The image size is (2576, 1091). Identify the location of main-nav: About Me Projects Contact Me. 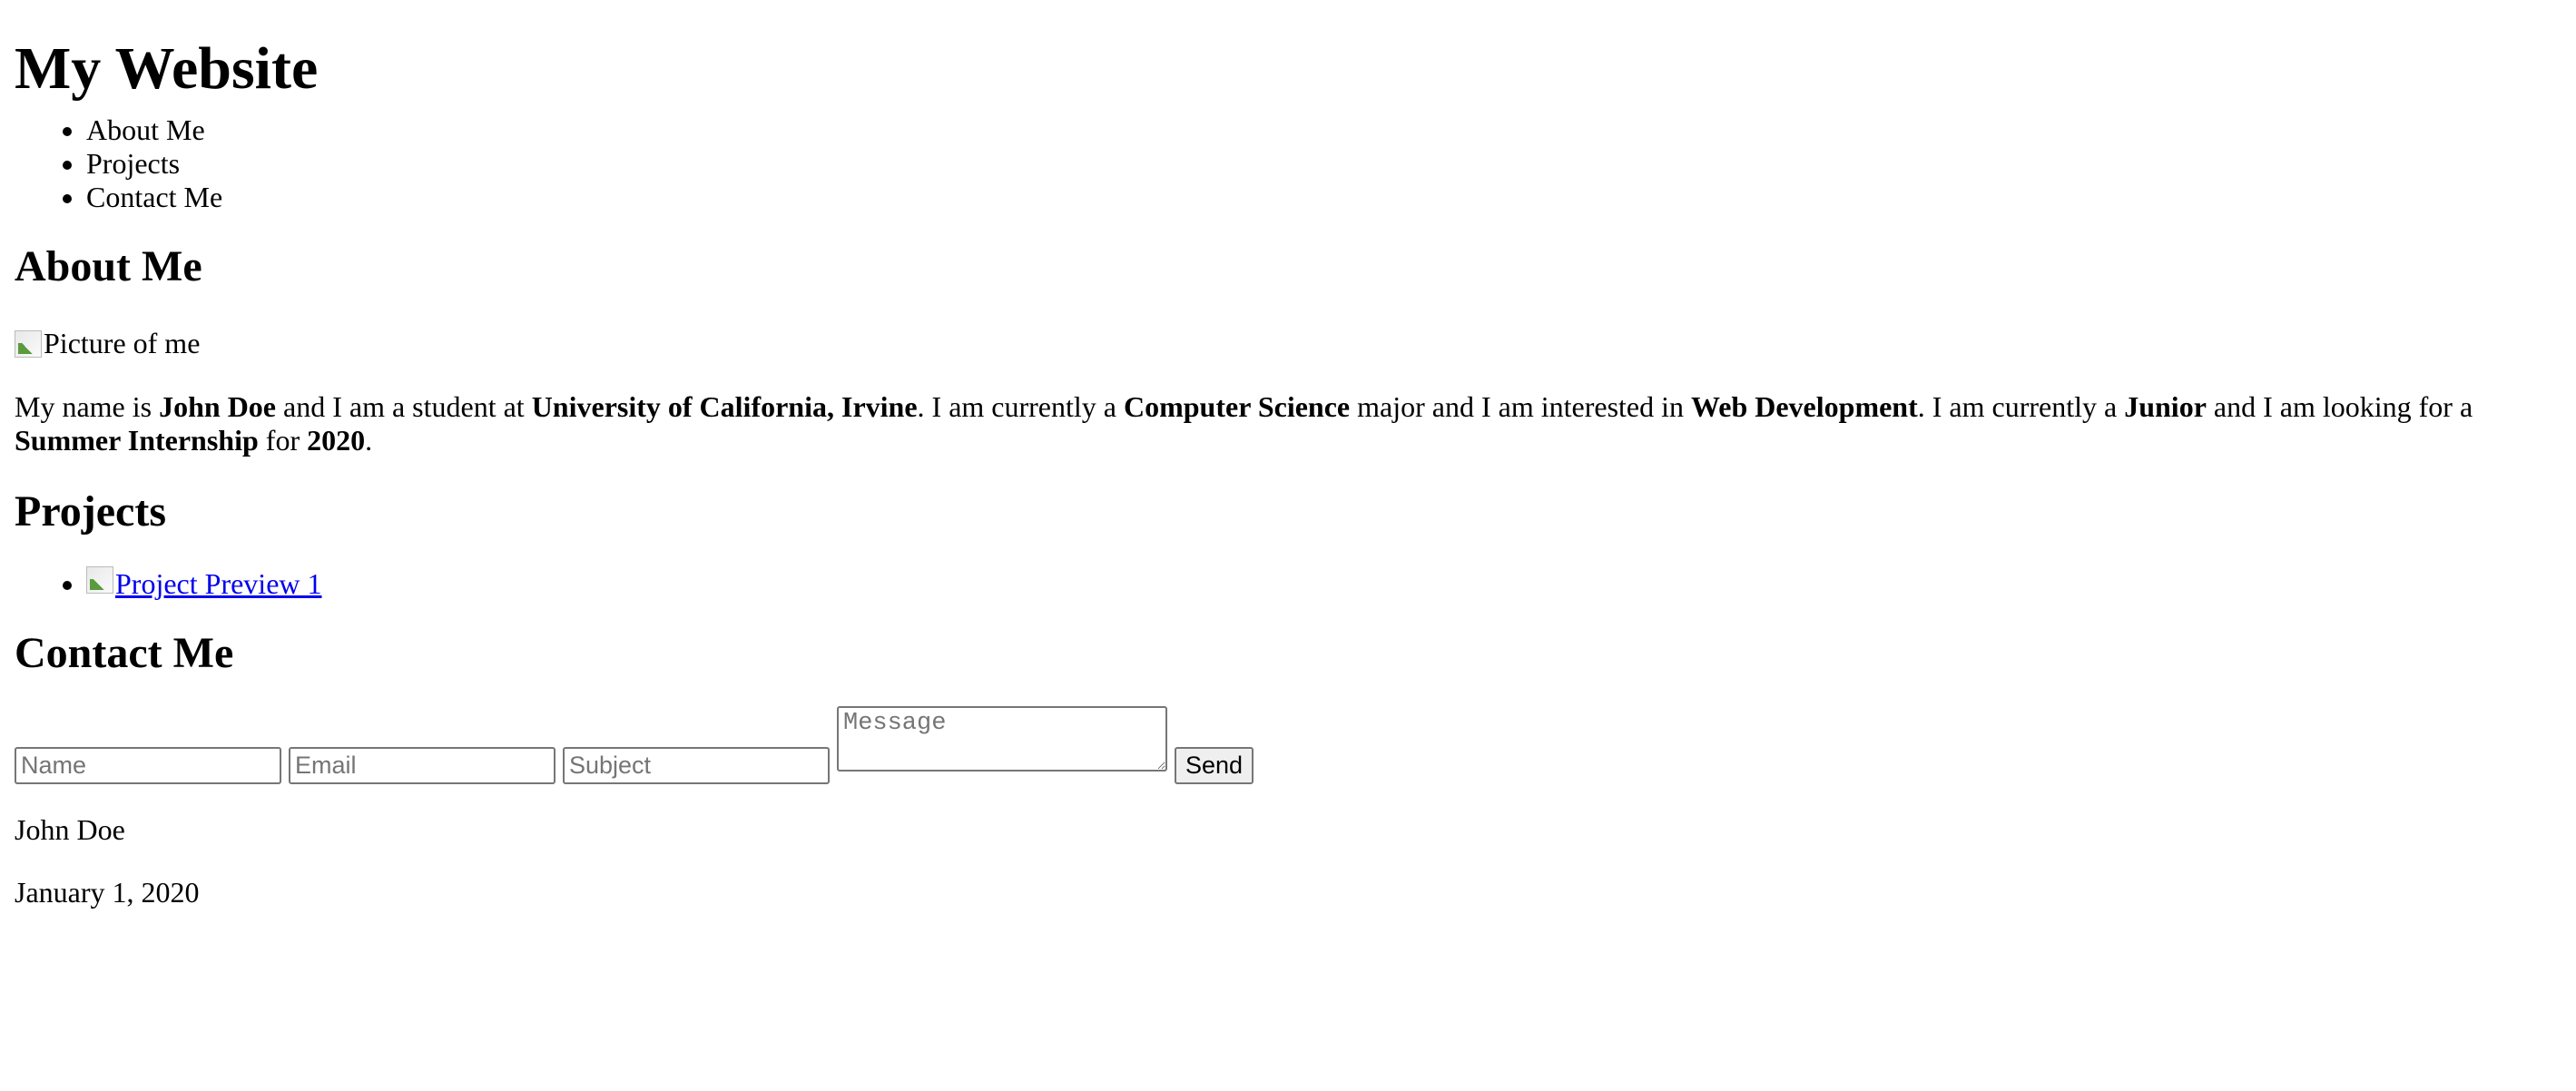
(1295, 163).